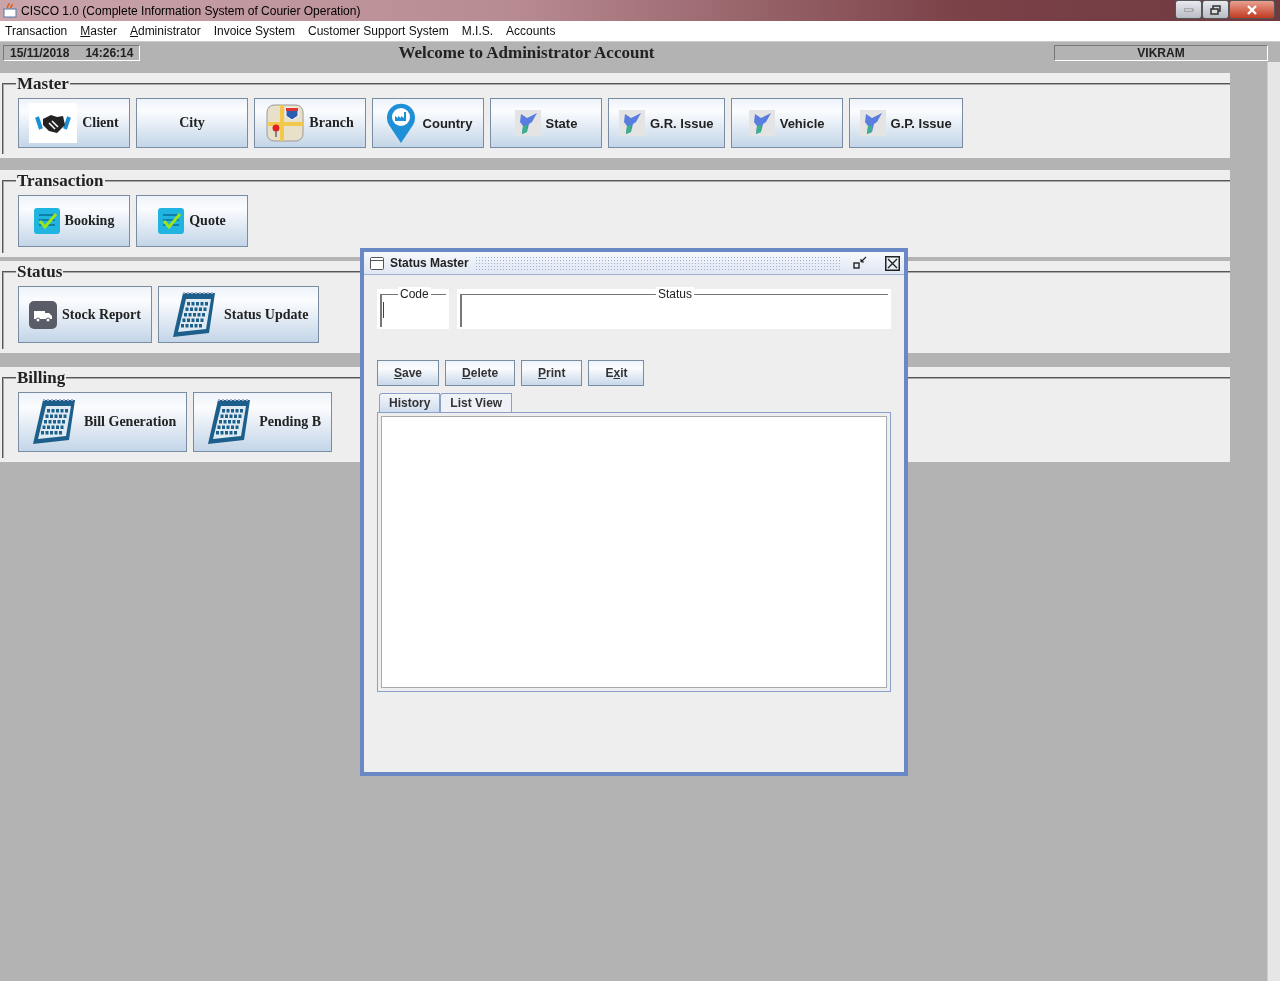 This screenshot has height=981, width=1280. Describe the element at coordinates (377, 263) in the screenshot. I see `window-icon` at that location.